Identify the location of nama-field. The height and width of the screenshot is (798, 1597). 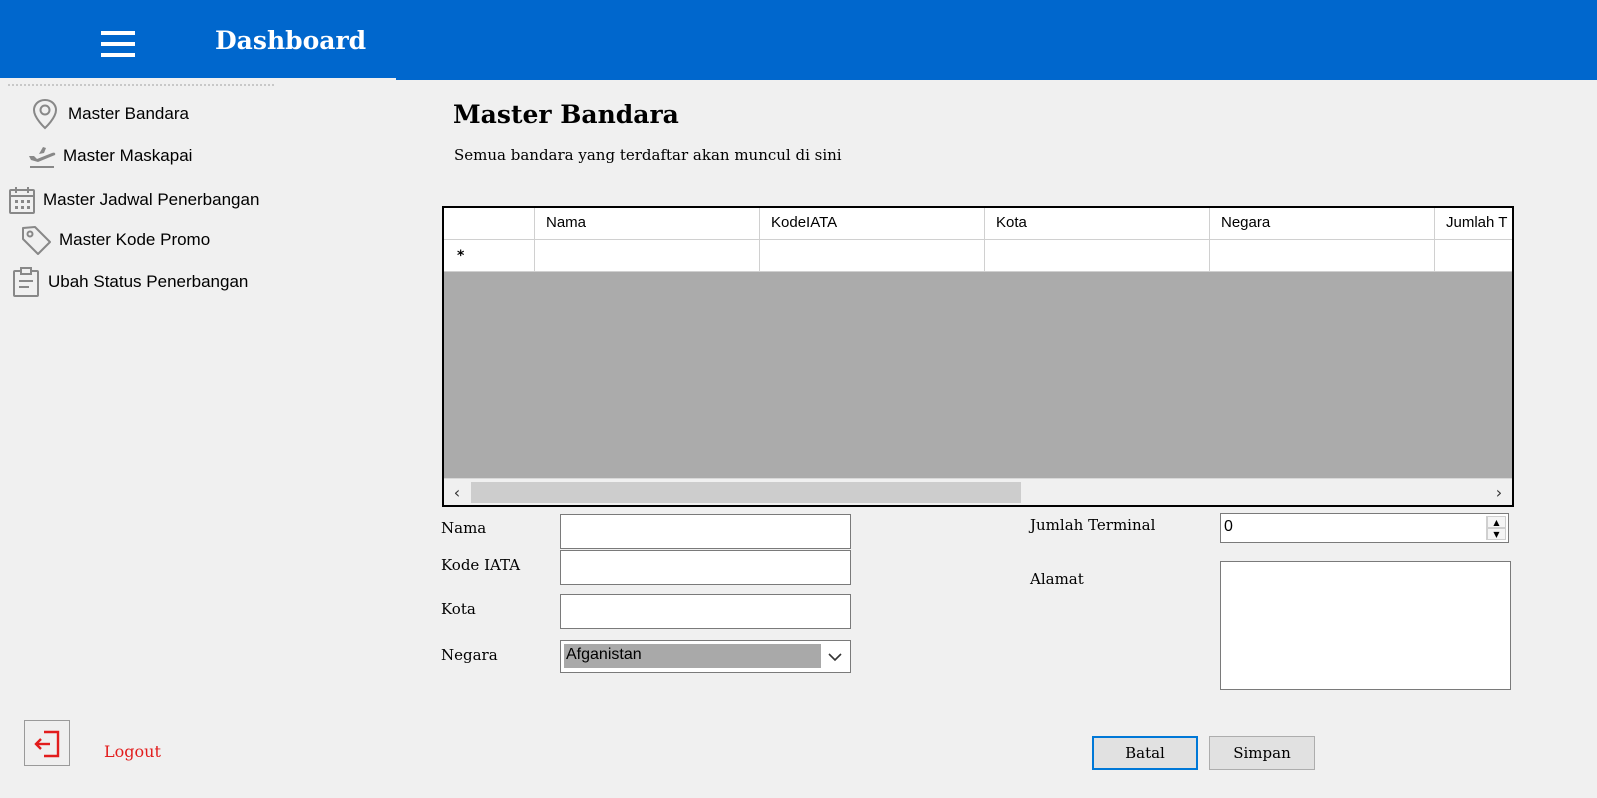
(705, 531).